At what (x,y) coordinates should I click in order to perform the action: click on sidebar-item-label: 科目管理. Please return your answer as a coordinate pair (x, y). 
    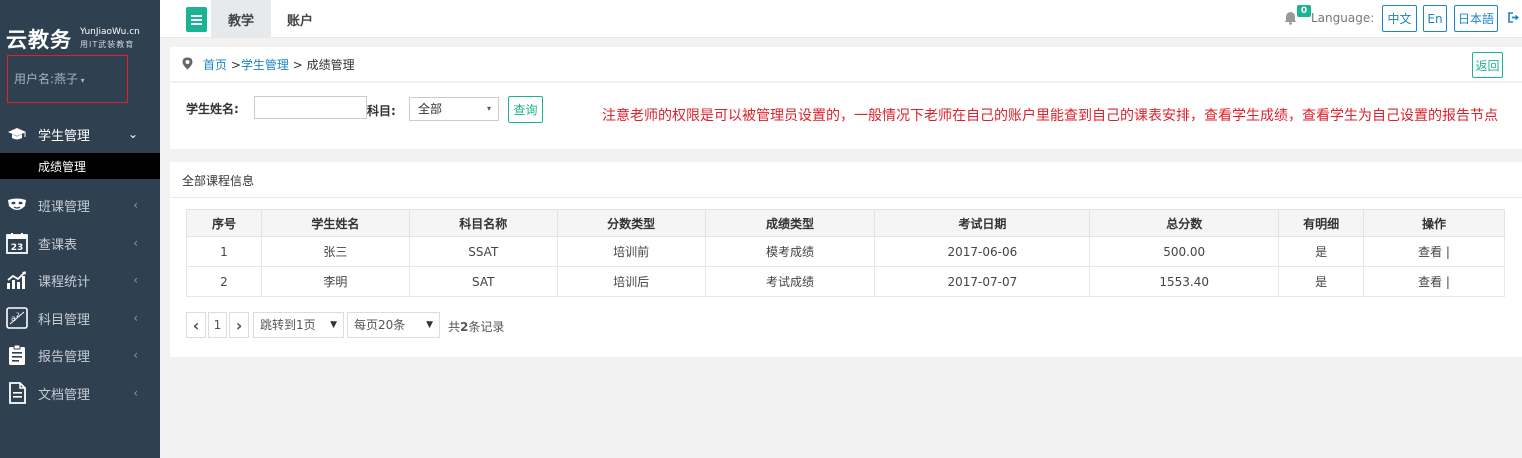
    Looking at the image, I should click on (64, 320).